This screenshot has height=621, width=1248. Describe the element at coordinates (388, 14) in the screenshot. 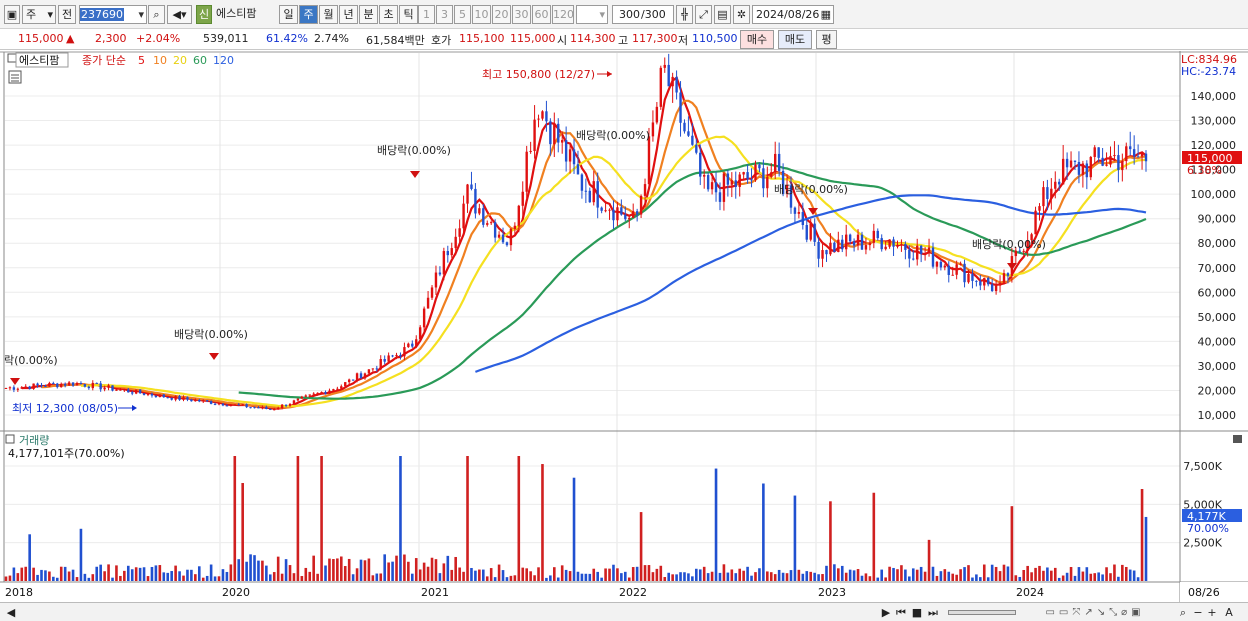

I see `period-second: 초` at that location.